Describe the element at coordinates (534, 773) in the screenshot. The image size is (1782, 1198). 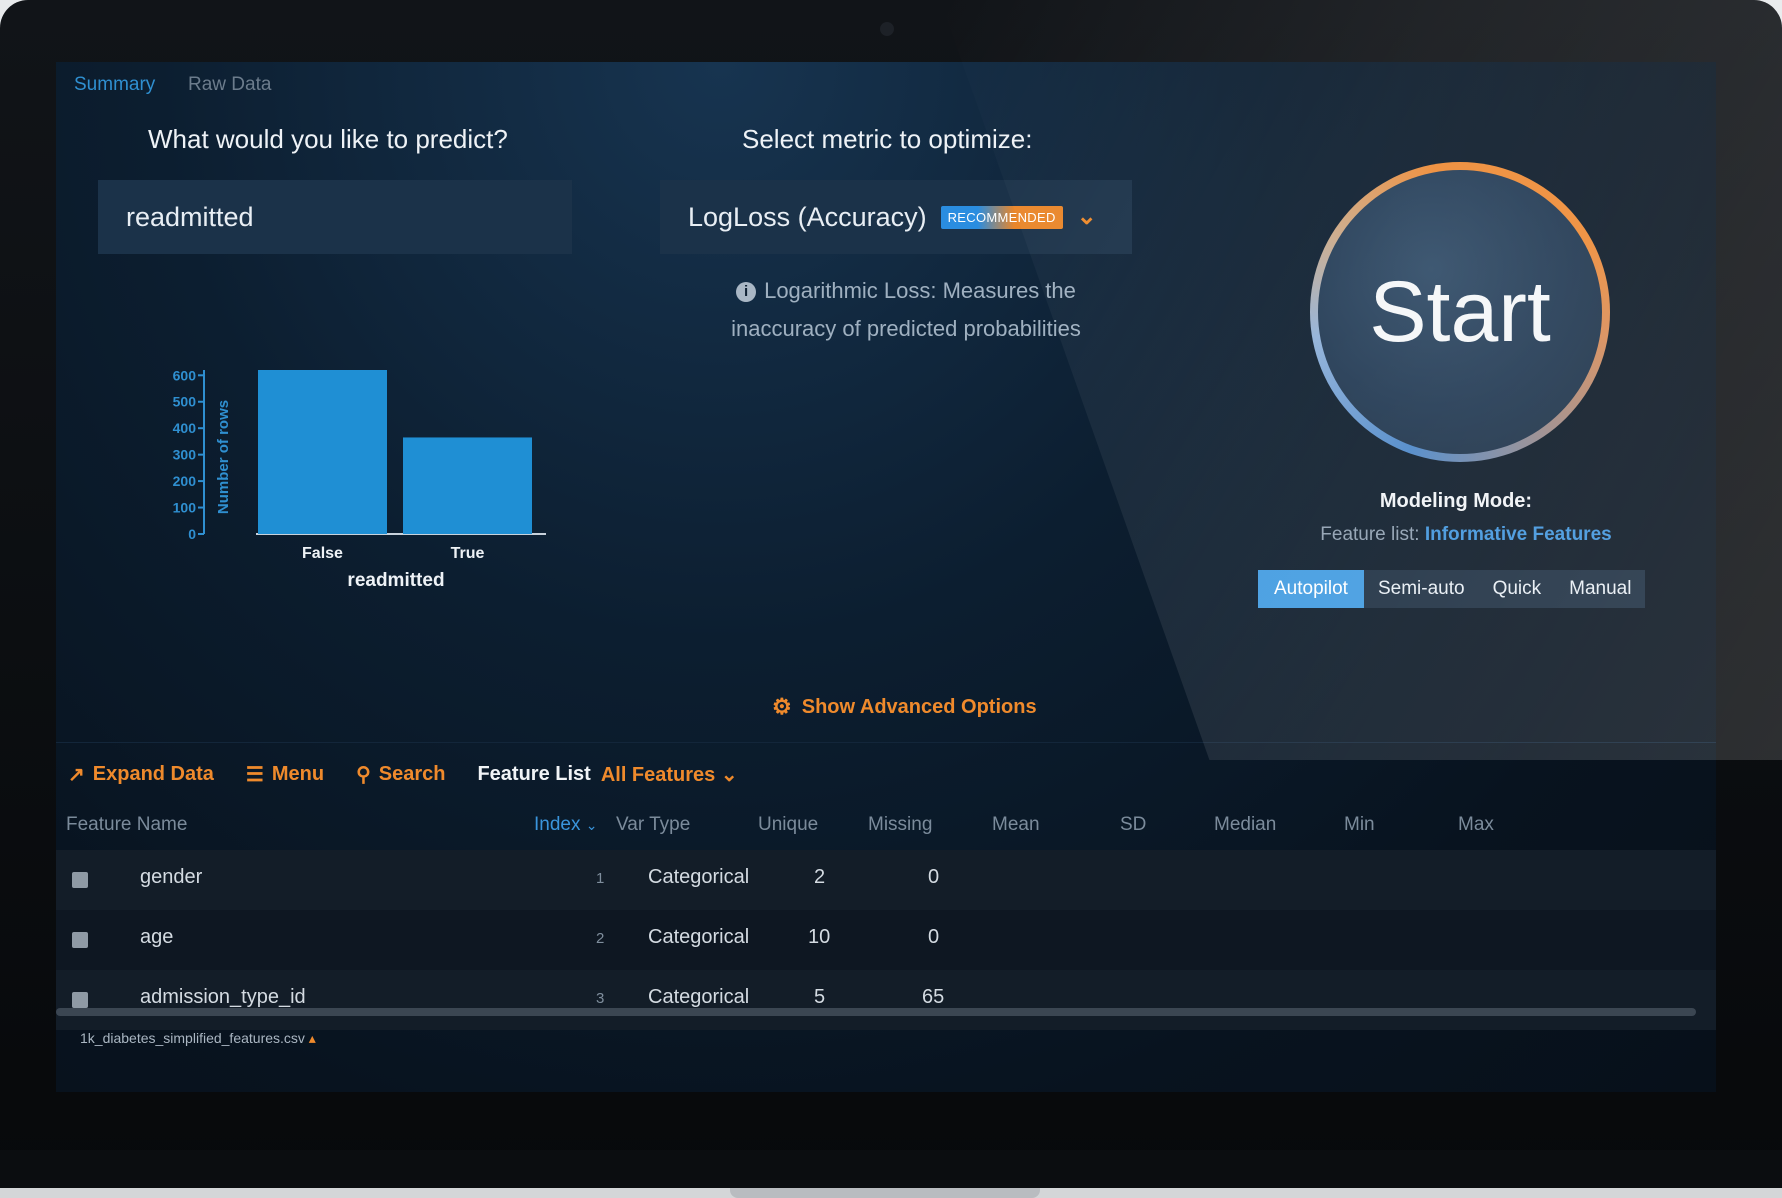
I see `feature-list-static-label: Feature List` at that location.